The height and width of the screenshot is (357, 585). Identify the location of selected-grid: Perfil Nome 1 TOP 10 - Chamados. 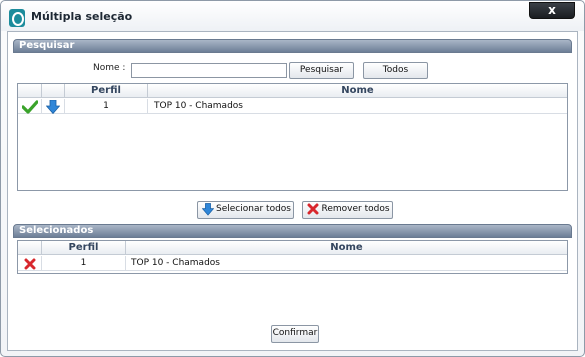
(292, 257).